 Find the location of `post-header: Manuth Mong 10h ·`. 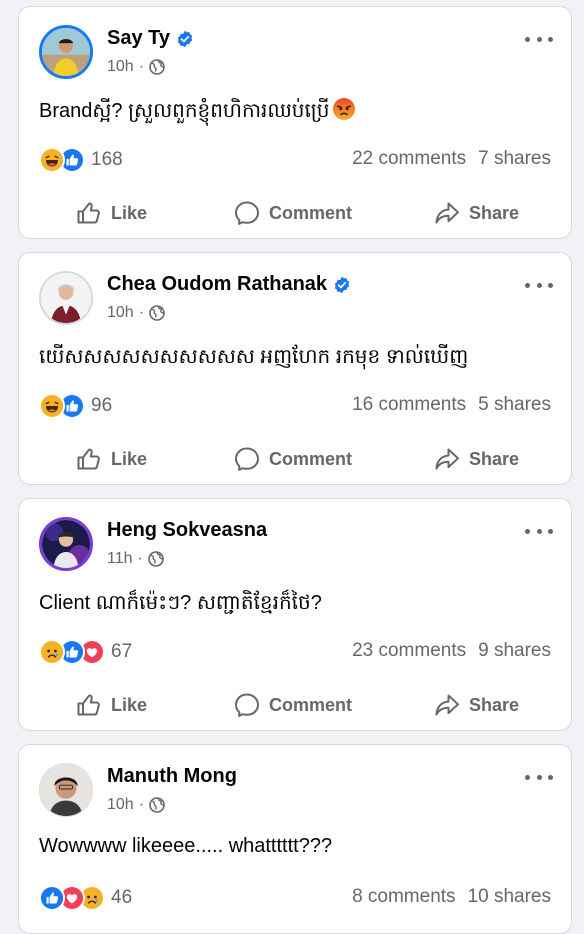

post-header: Manuth Mong 10h · is located at coordinates (295, 785).